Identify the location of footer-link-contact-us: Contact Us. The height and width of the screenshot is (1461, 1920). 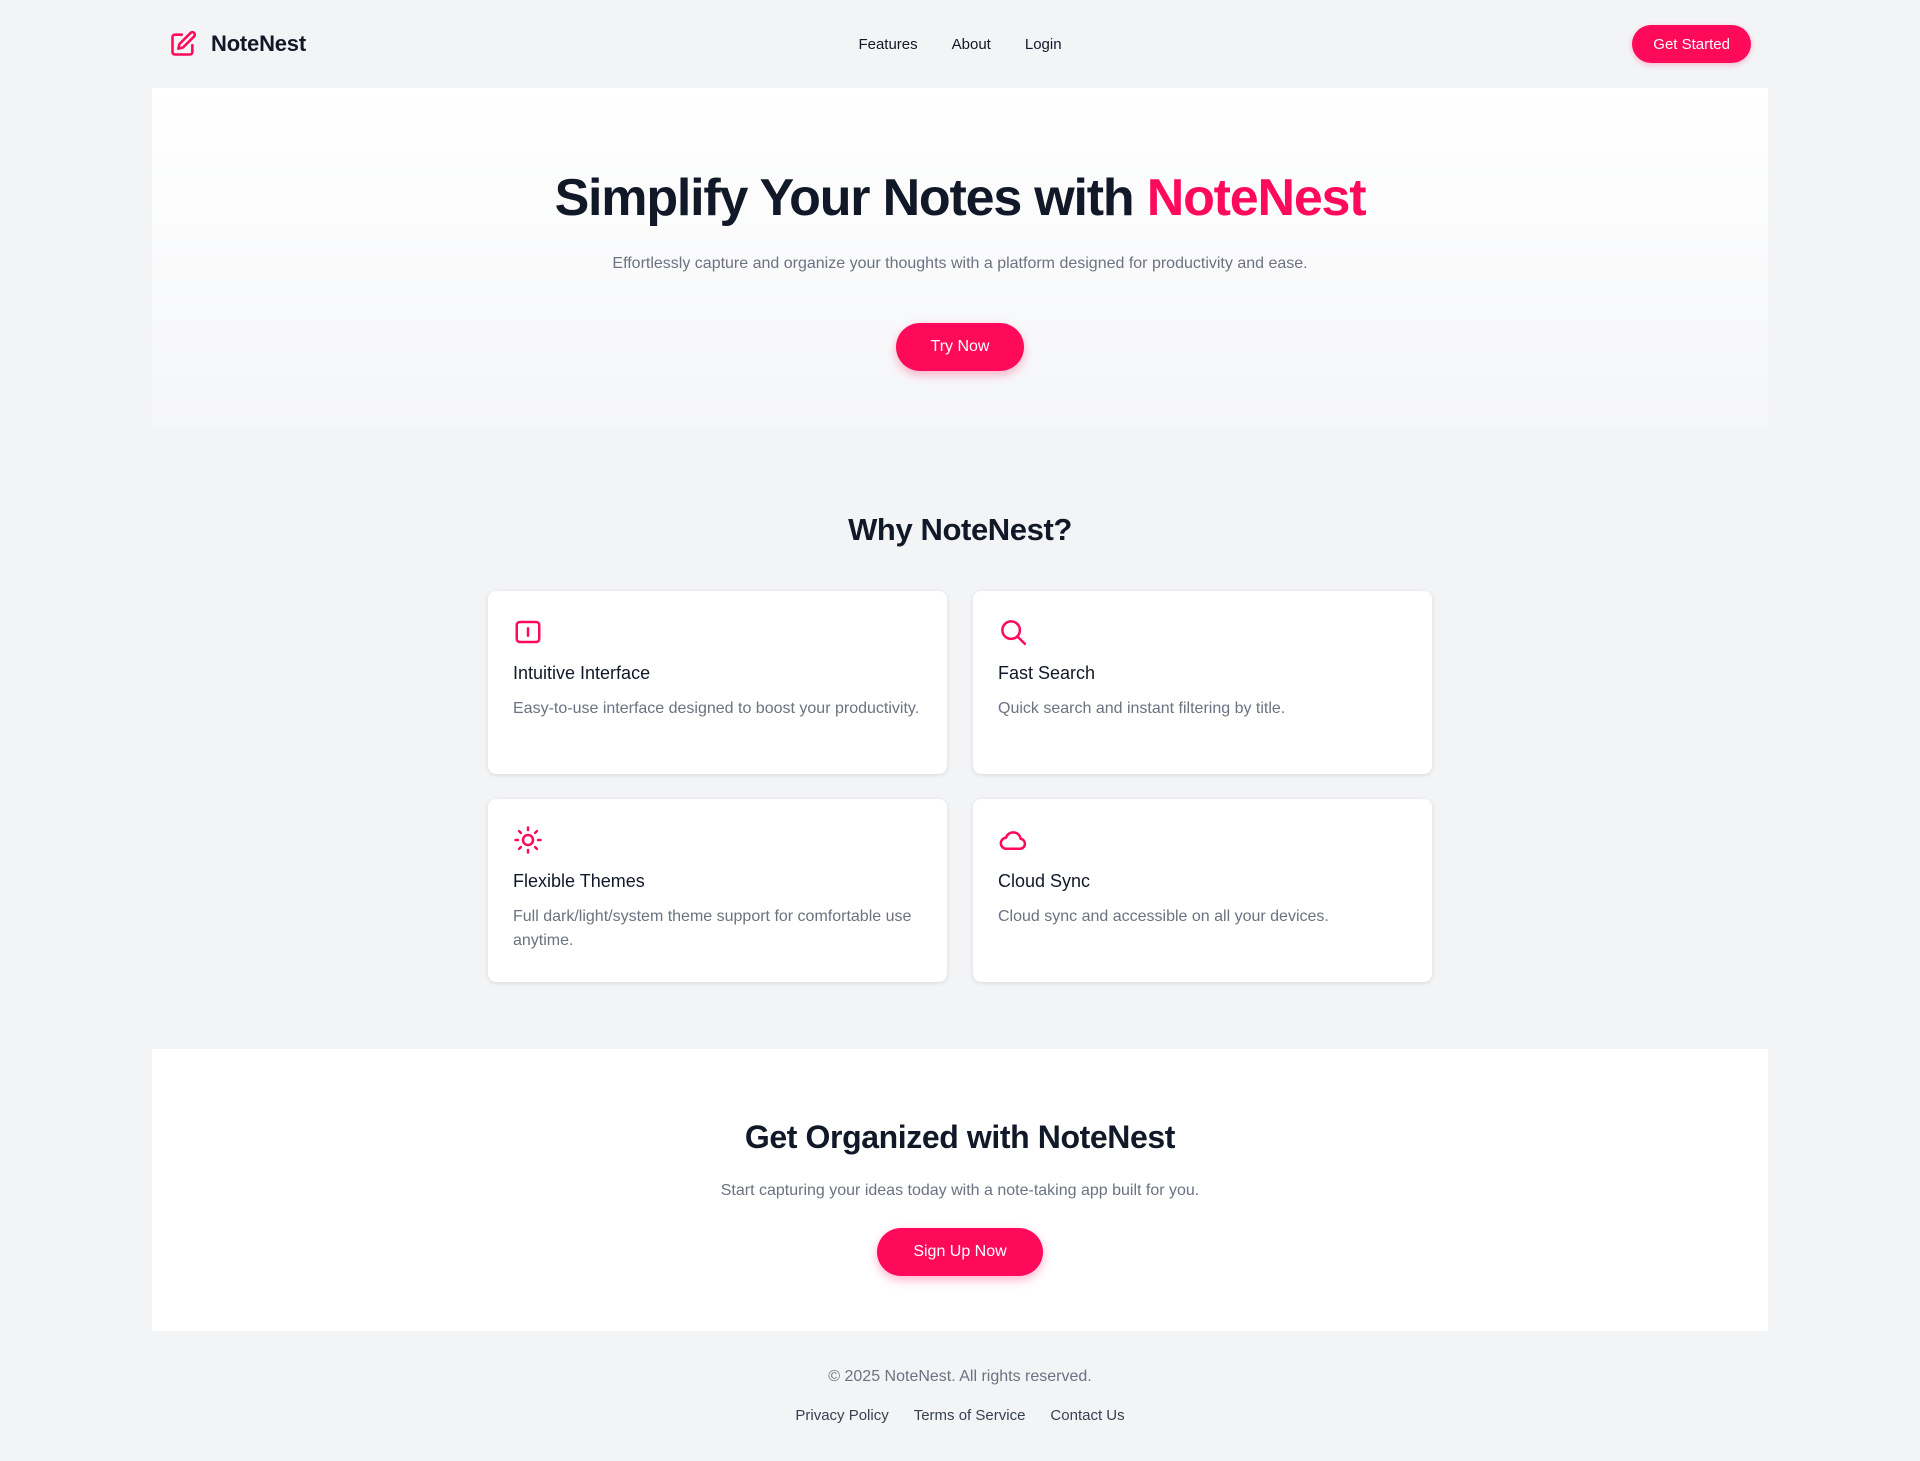
(1087, 1415).